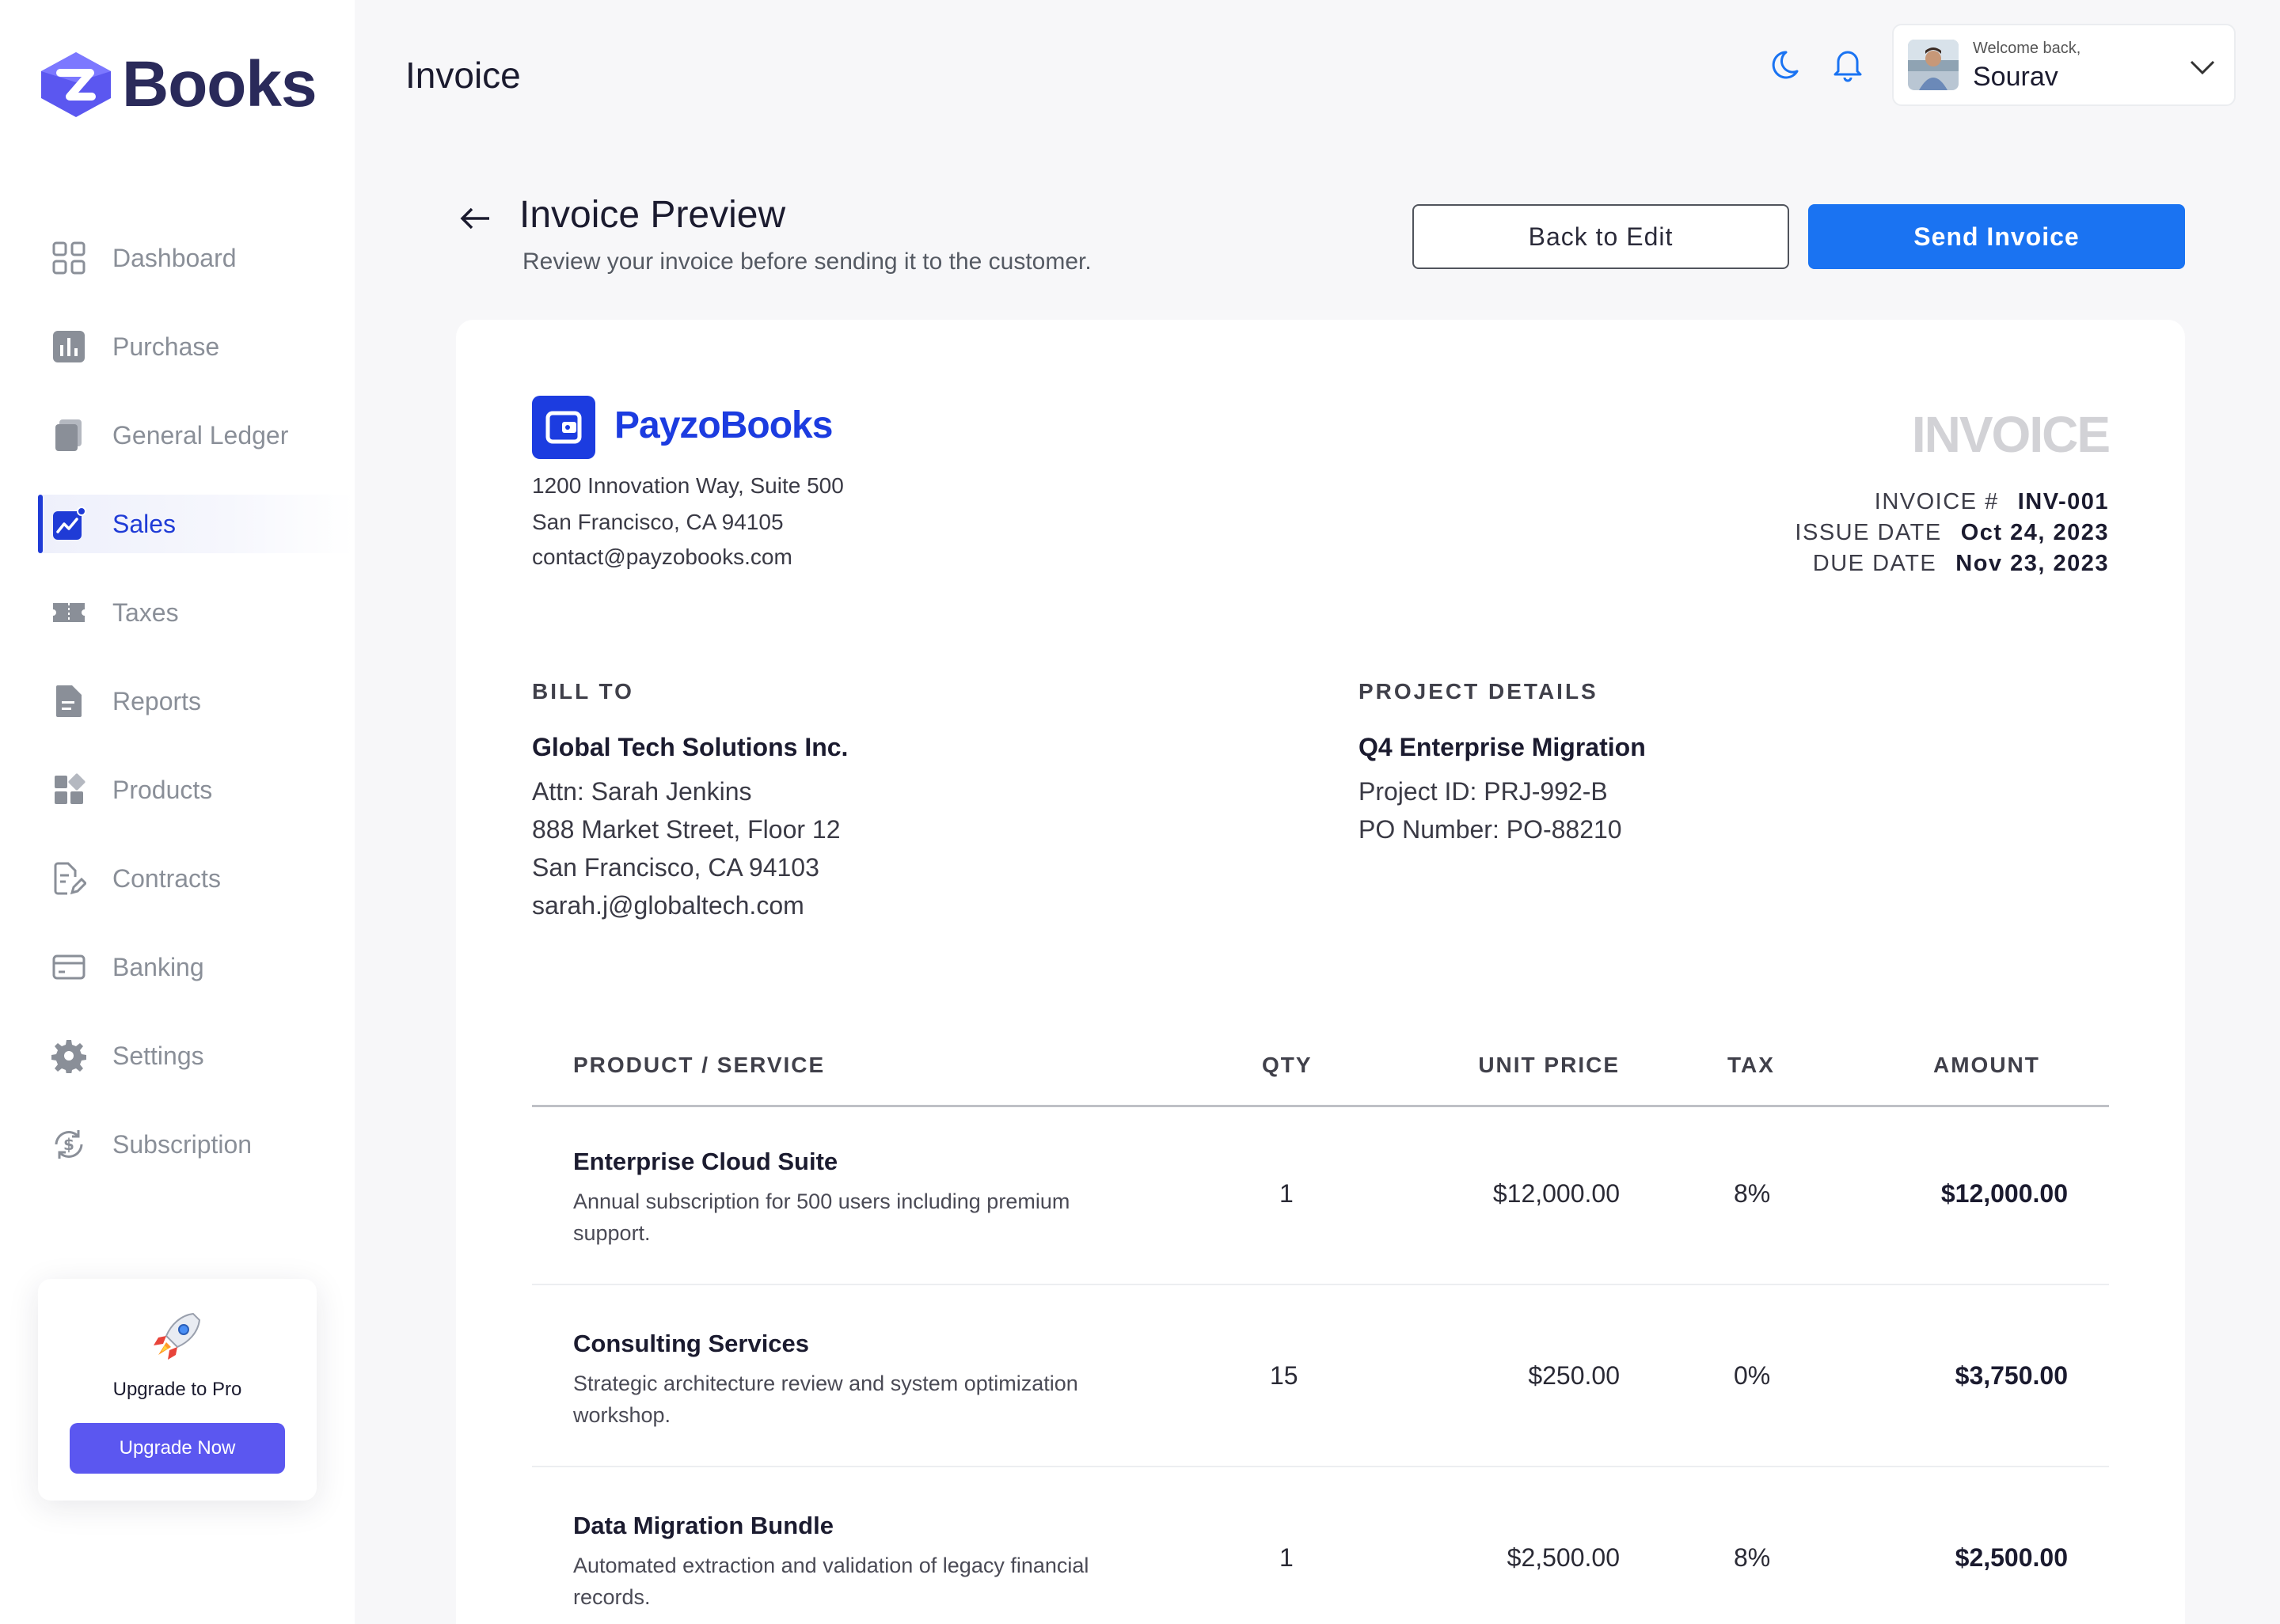 The width and height of the screenshot is (2280, 1624). Describe the element at coordinates (2011, 1557) in the screenshot. I see `line-item-amount: $2,500.00` at that location.